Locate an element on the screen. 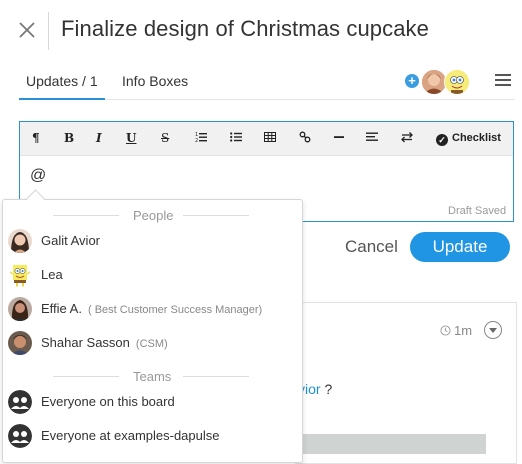 Image resolution: width=522 pixels, height=464 pixels. timestamp-text: 1m is located at coordinates (463, 330).